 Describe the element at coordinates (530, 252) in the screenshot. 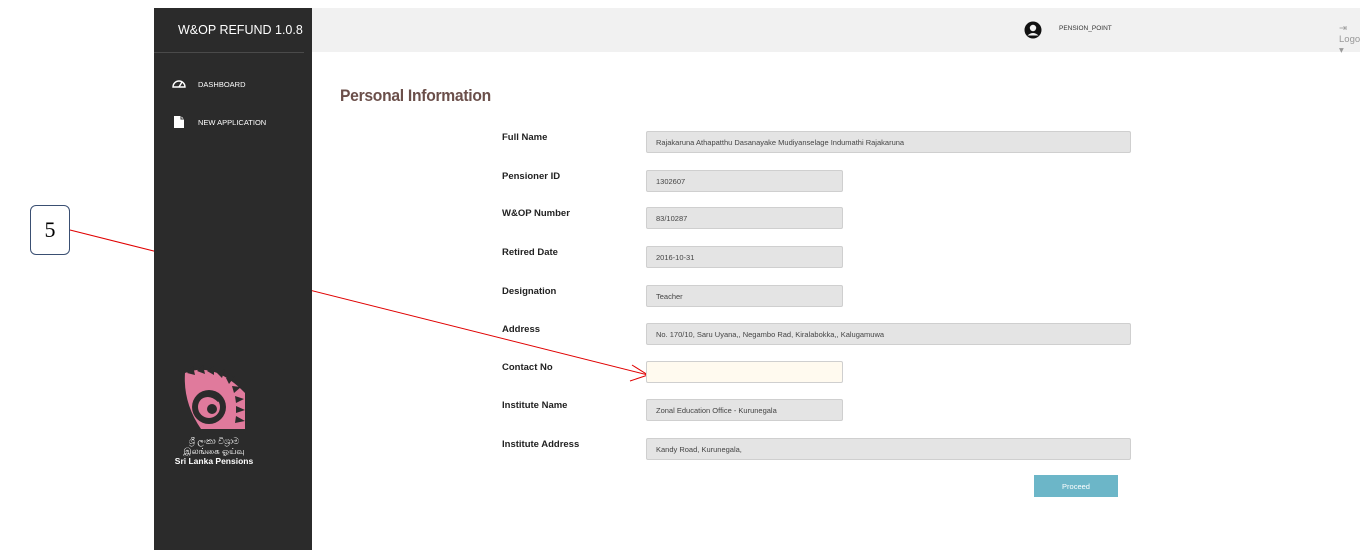

I see `retired-date-label: Retired Date` at that location.